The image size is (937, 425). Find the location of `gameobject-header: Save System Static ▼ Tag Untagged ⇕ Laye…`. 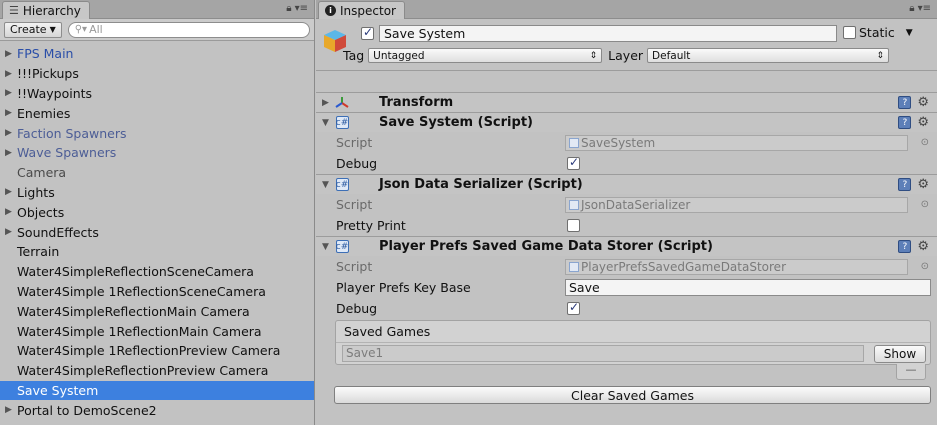

gameobject-header: Save System Static ▼ Tag Untagged ⇕ Laye… is located at coordinates (626, 45).